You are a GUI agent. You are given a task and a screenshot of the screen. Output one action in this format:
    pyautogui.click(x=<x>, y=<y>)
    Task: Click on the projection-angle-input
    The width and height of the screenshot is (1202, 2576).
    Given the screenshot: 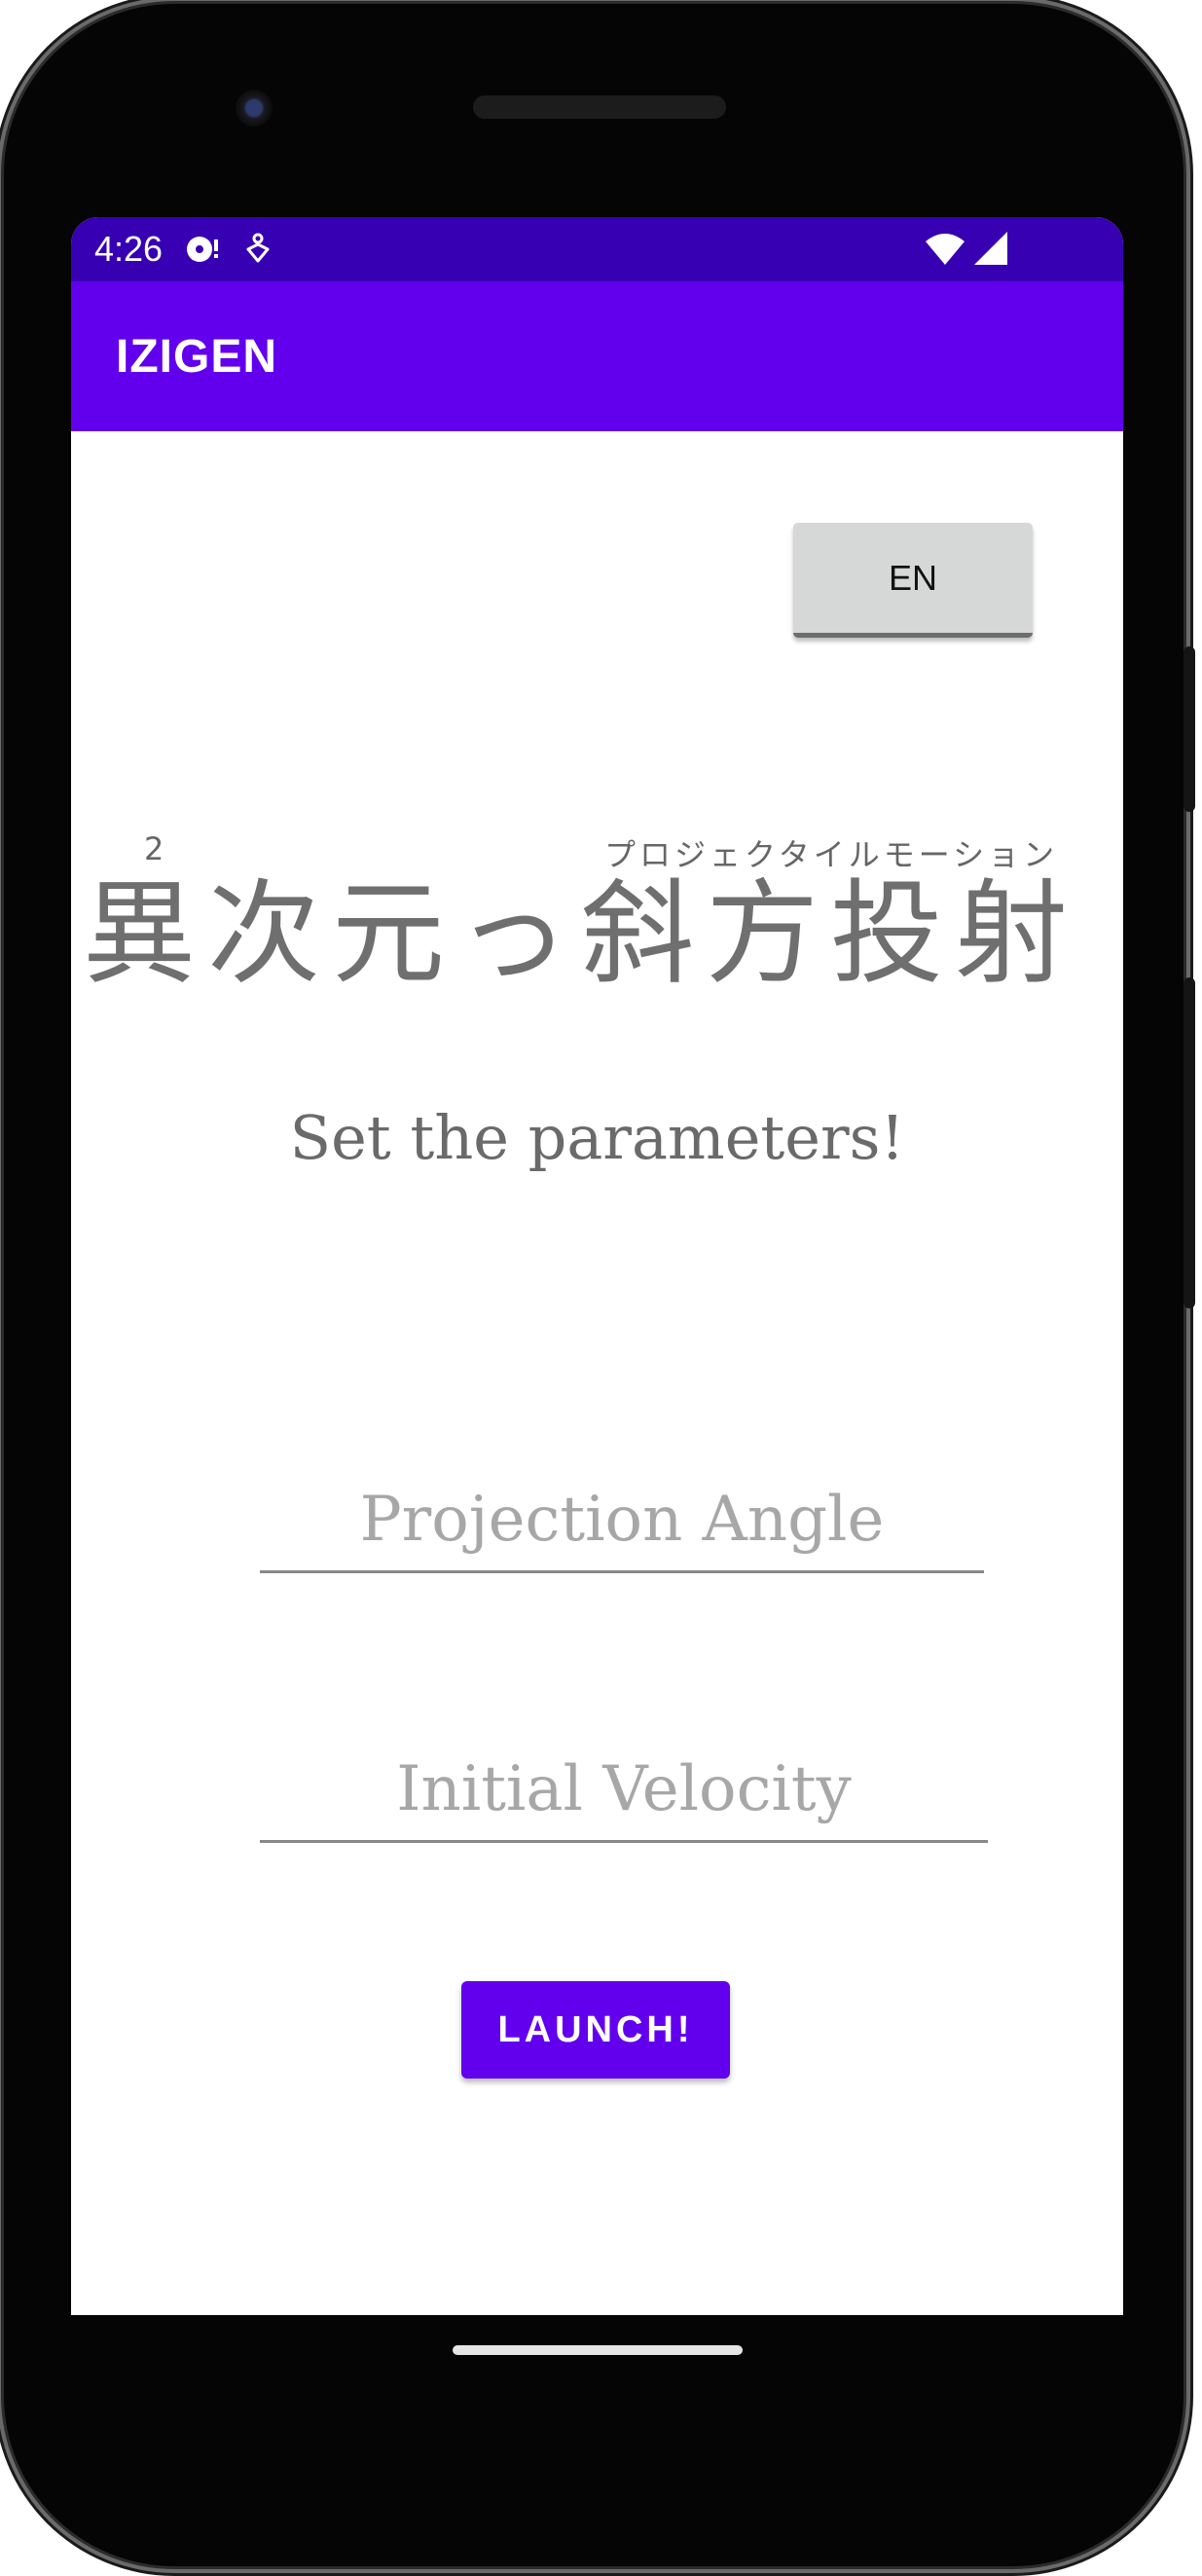 What is the action you would take?
    pyautogui.click(x=622, y=1519)
    